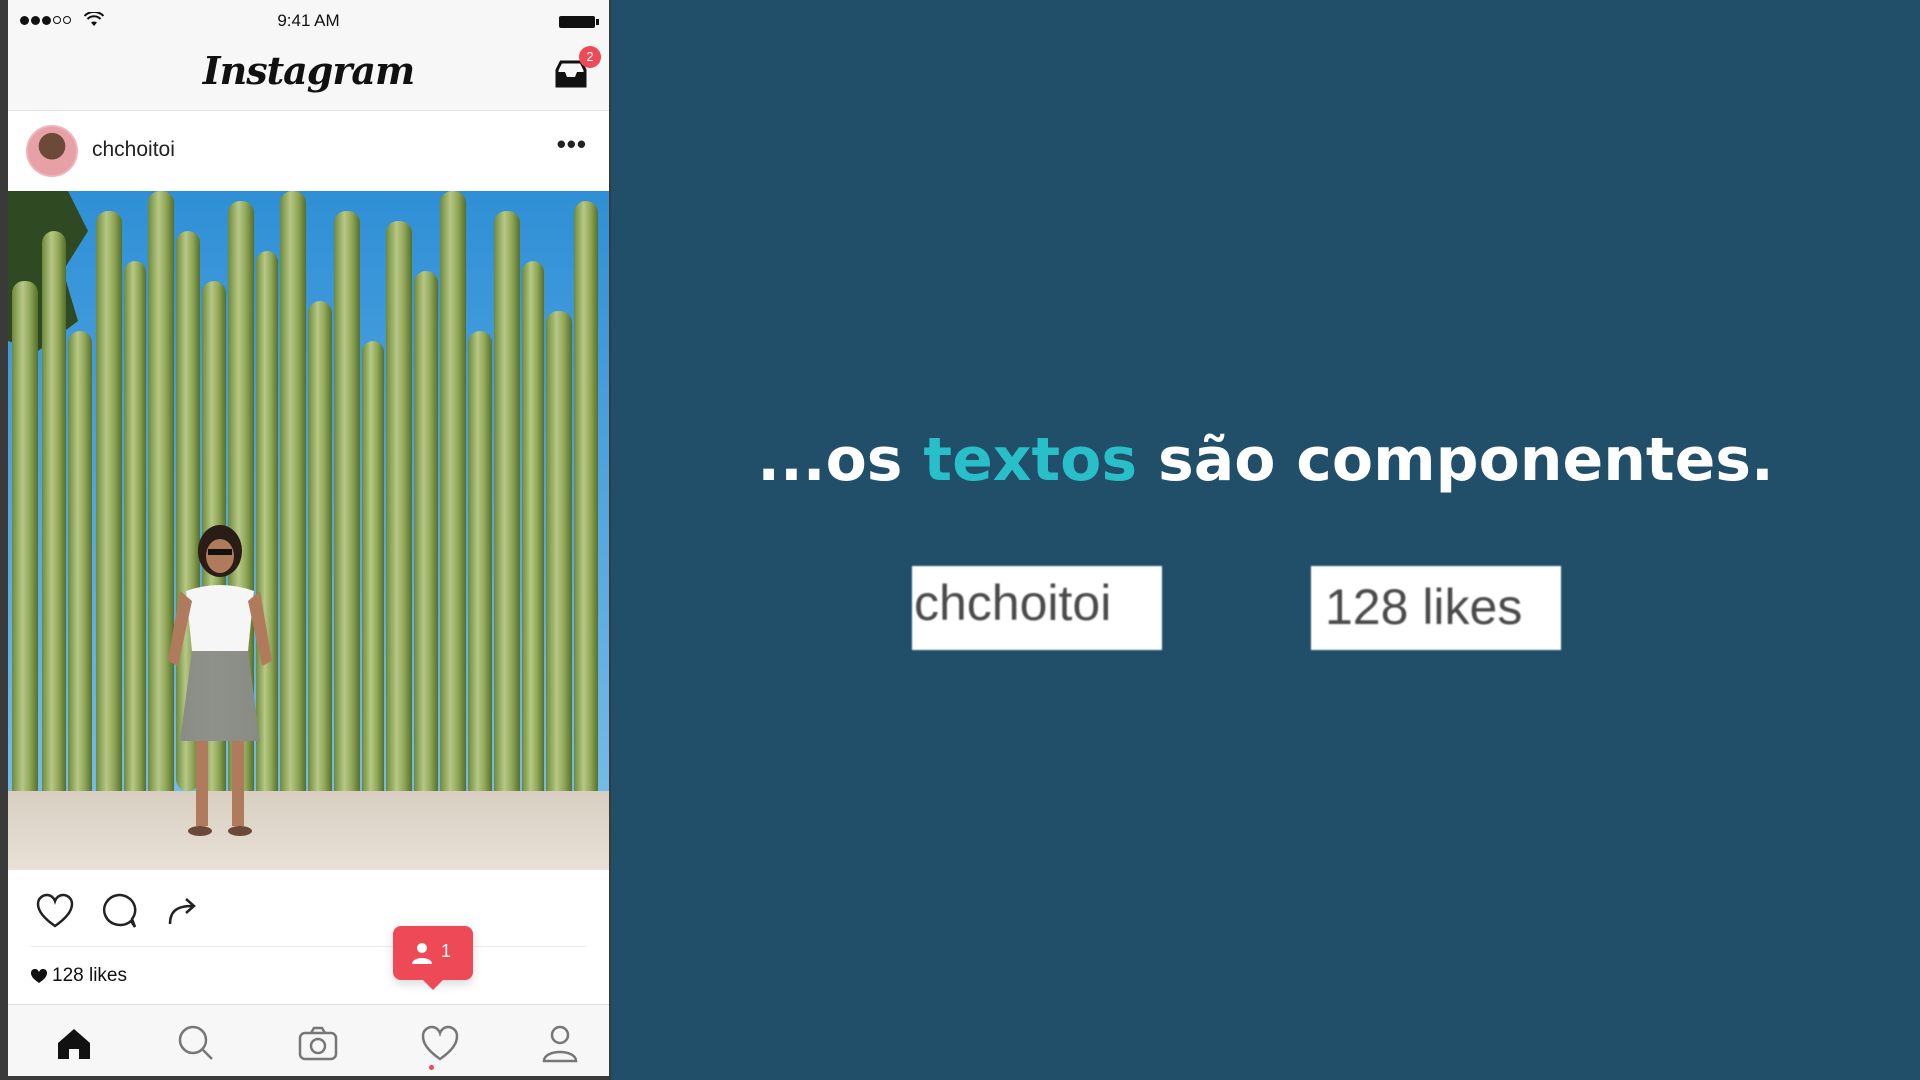 Image resolution: width=1920 pixels, height=1080 pixels. What do you see at coordinates (74, 1043) in the screenshot?
I see `home-icon` at bounding box center [74, 1043].